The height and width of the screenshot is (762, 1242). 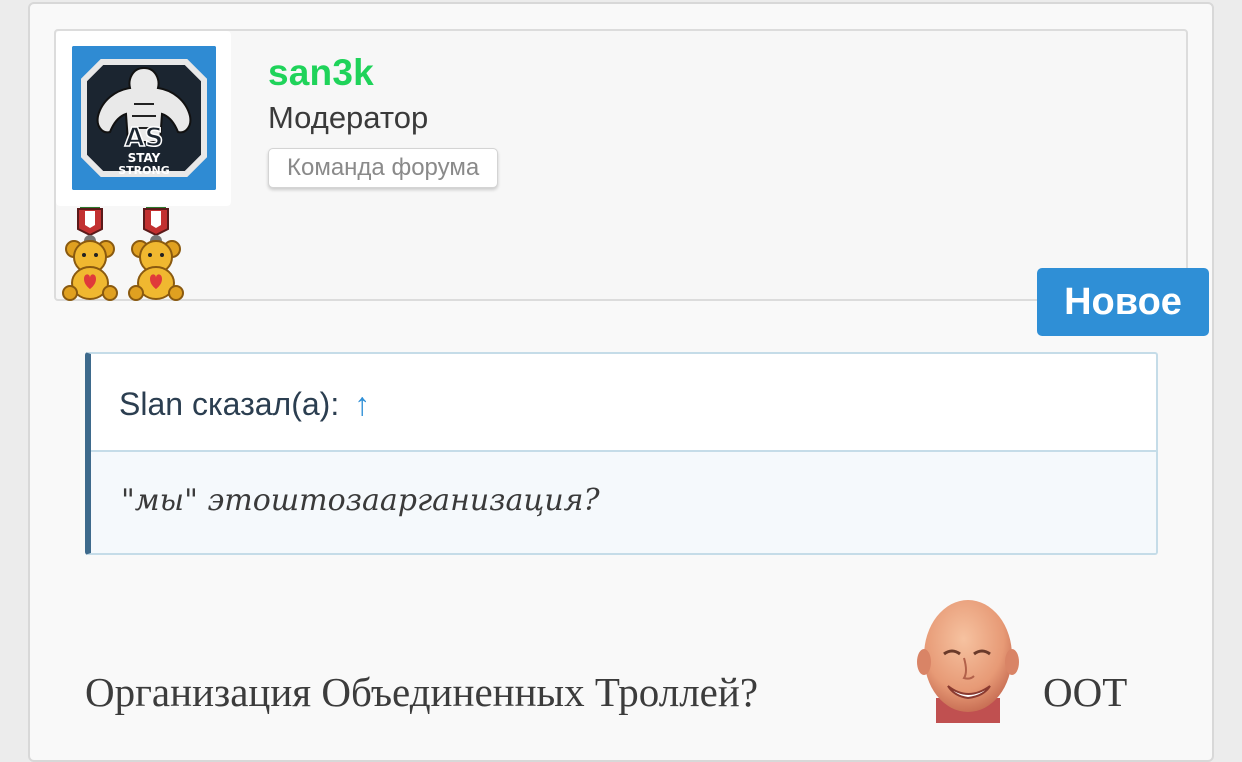 I want to click on svg-text: STAY, so click(x=144, y=158).